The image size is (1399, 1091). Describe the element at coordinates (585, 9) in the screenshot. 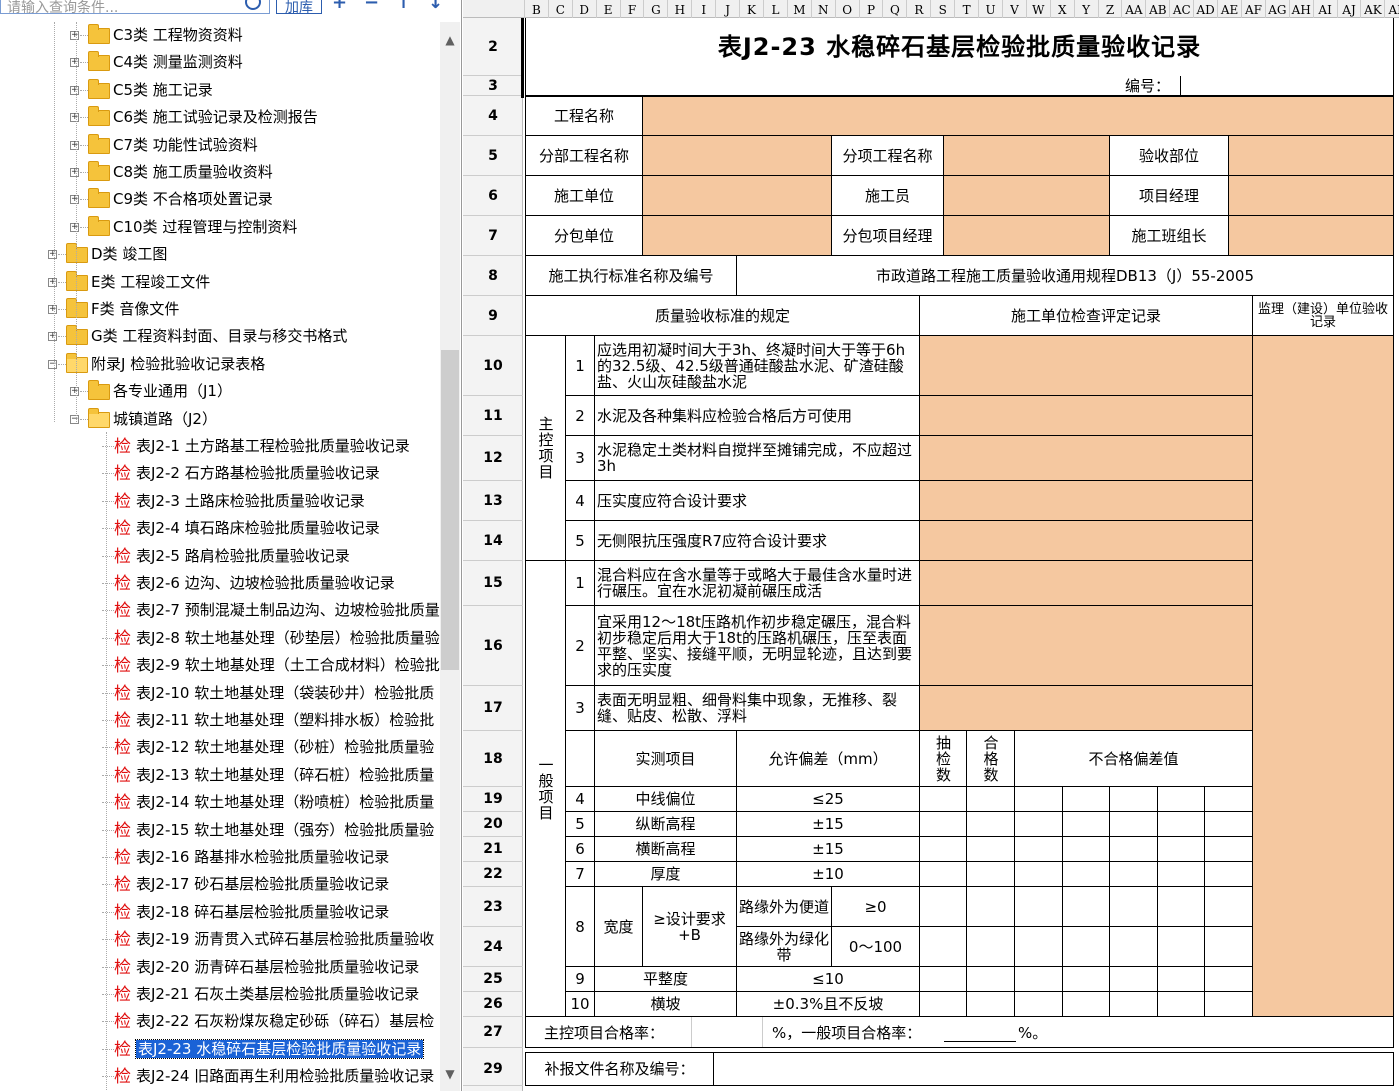

I see `column-header-cell: D` at that location.